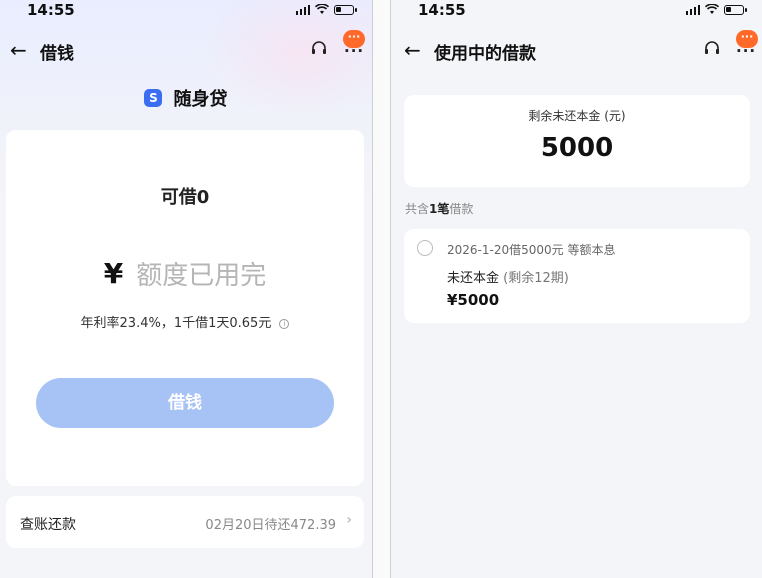  I want to click on loan-description: 2026-1-20借5000元 等额本息, so click(531, 250).